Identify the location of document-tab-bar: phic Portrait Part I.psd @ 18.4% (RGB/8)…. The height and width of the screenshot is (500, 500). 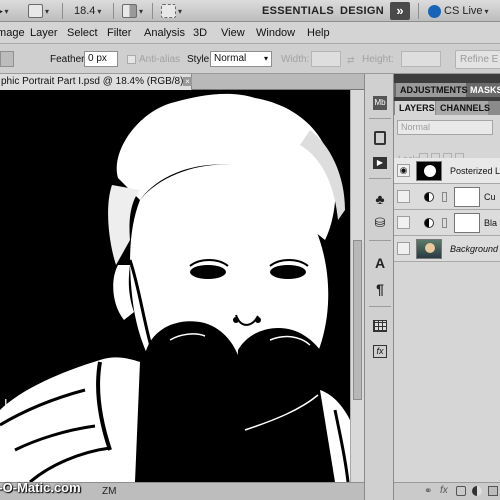
(182, 82).